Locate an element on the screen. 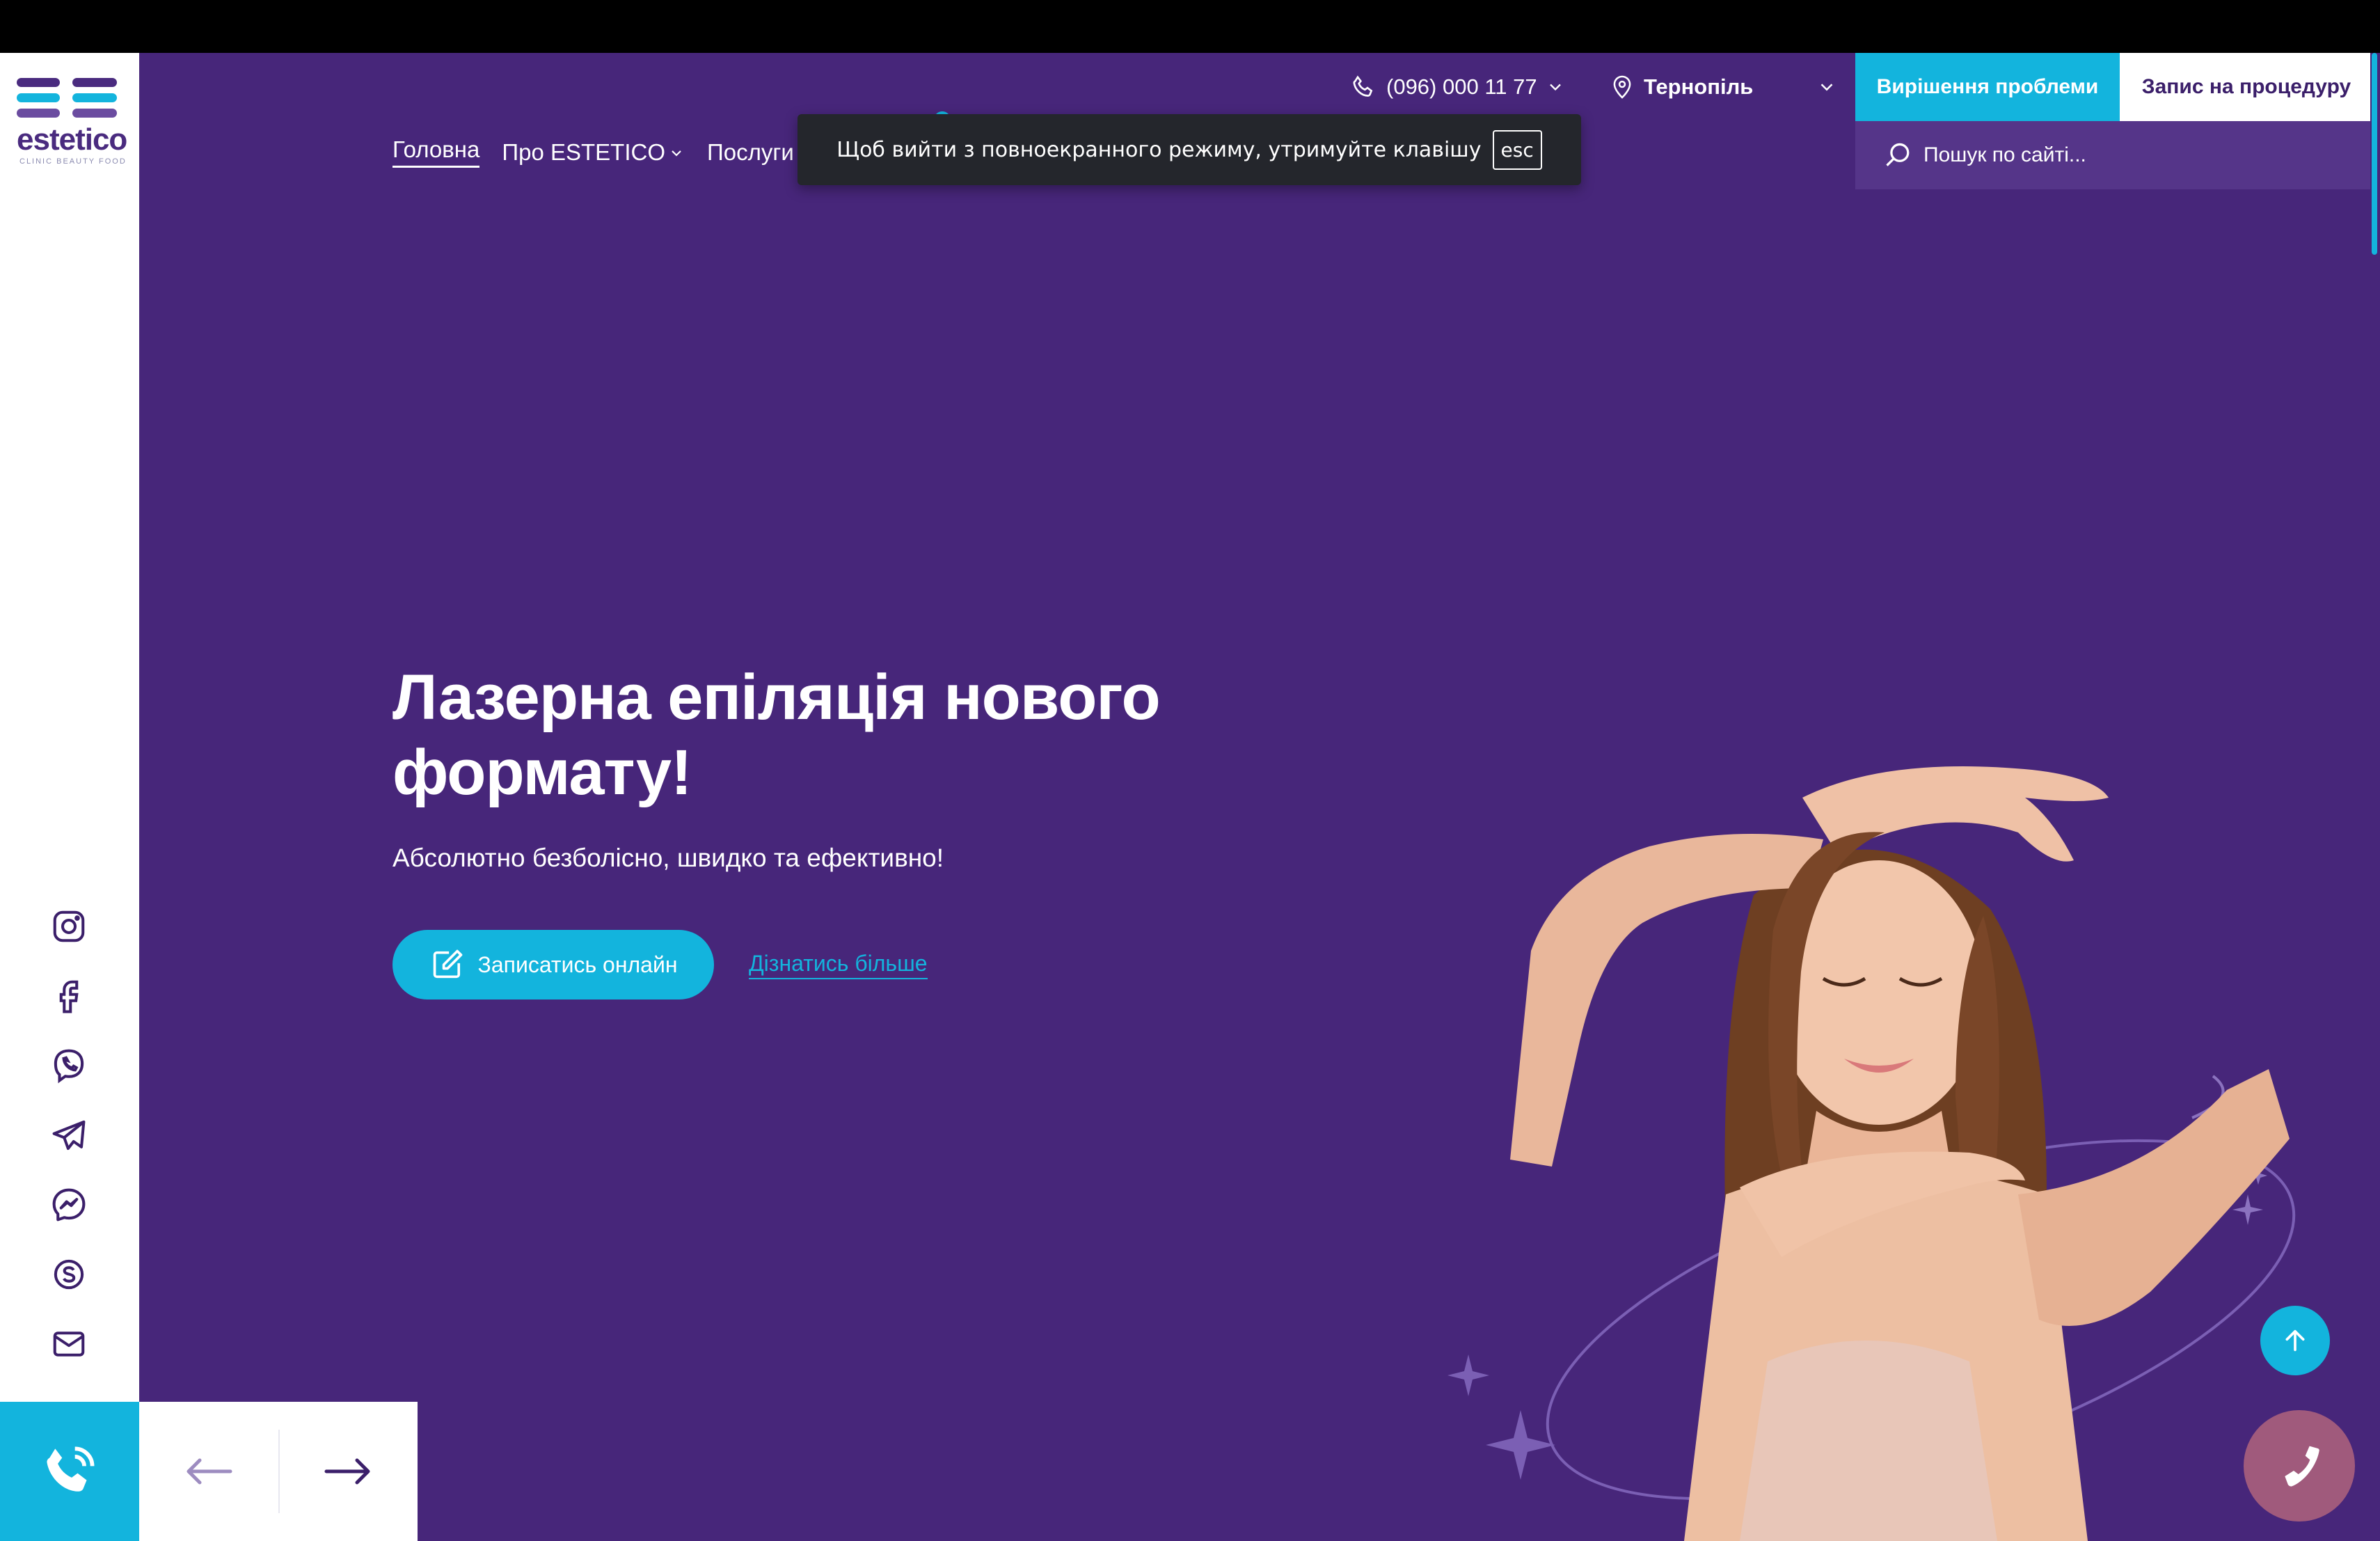 This screenshot has height=1541, width=2380. arrow-right-icon is located at coordinates (347, 1471).